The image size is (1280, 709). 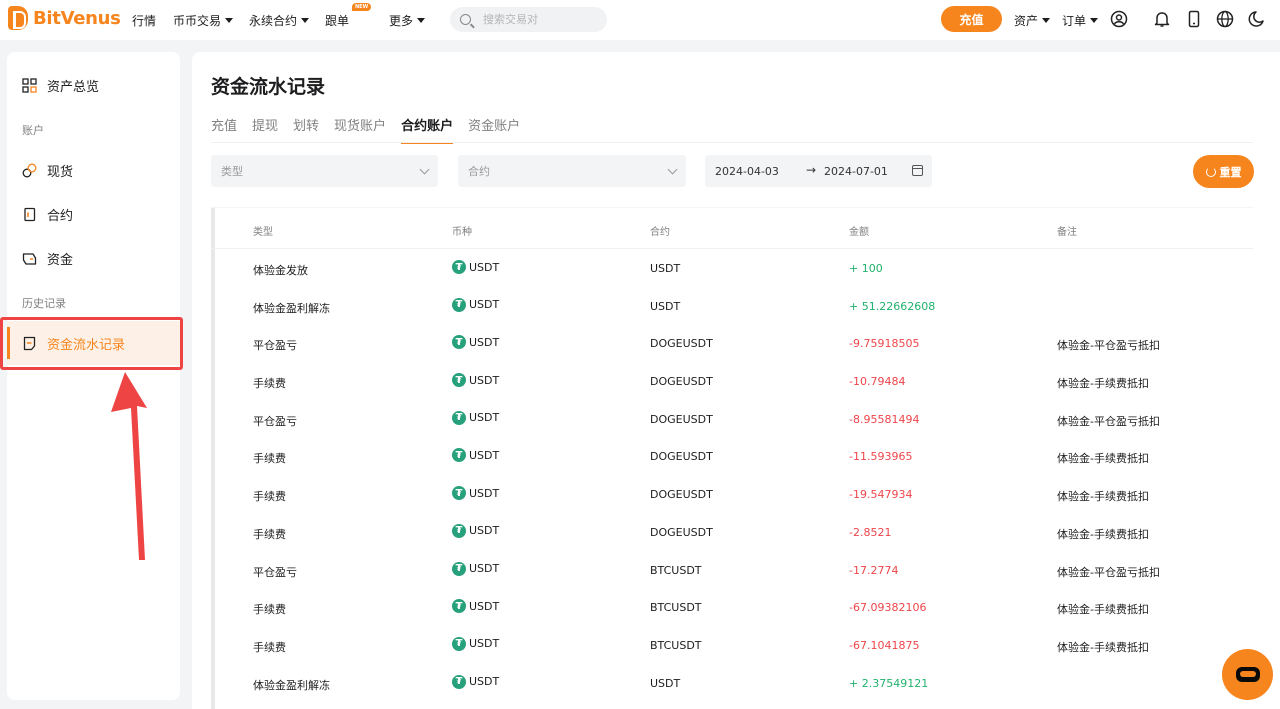 I want to click on tab-deposit: 充值, so click(x=224, y=129).